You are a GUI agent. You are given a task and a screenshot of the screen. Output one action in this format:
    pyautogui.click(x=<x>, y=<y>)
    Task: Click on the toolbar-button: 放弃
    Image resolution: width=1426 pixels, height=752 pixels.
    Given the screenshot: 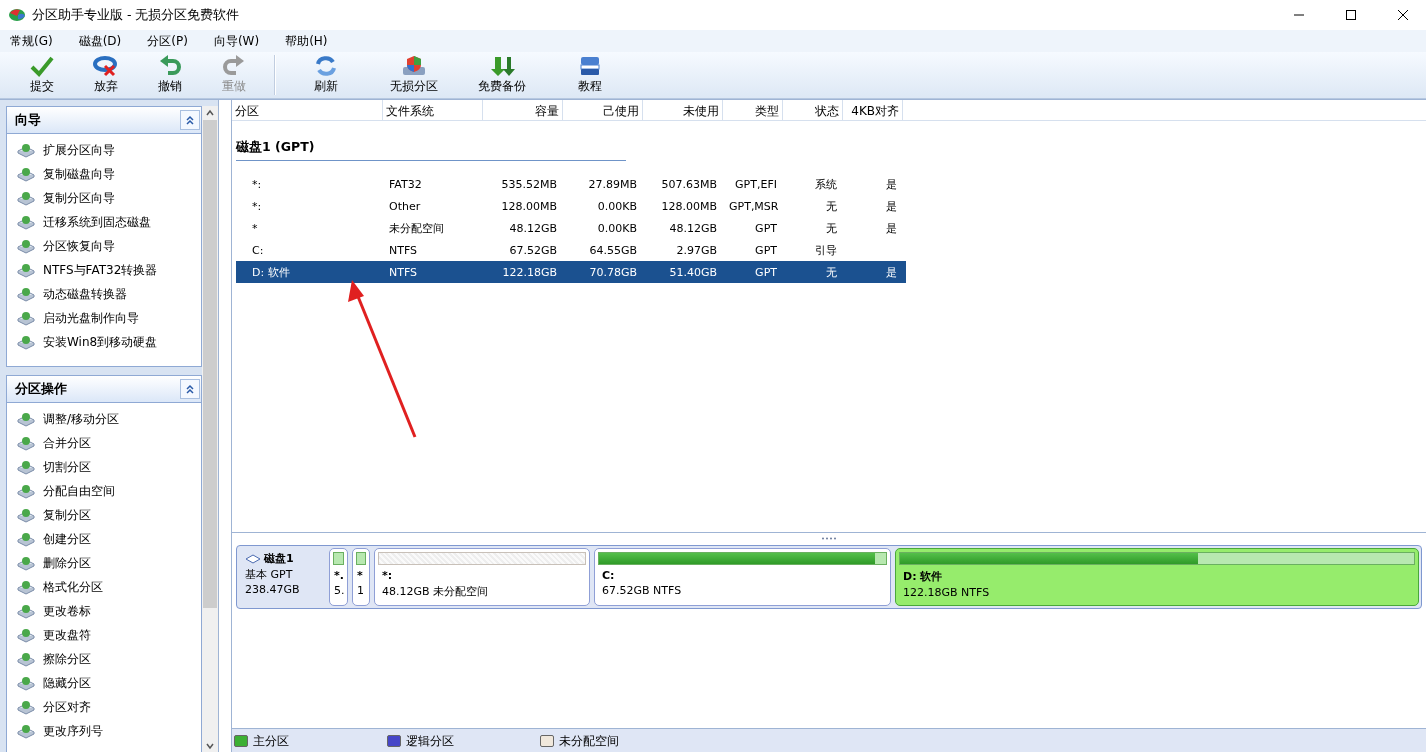 What is the action you would take?
    pyautogui.click(x=106, y=75)
    